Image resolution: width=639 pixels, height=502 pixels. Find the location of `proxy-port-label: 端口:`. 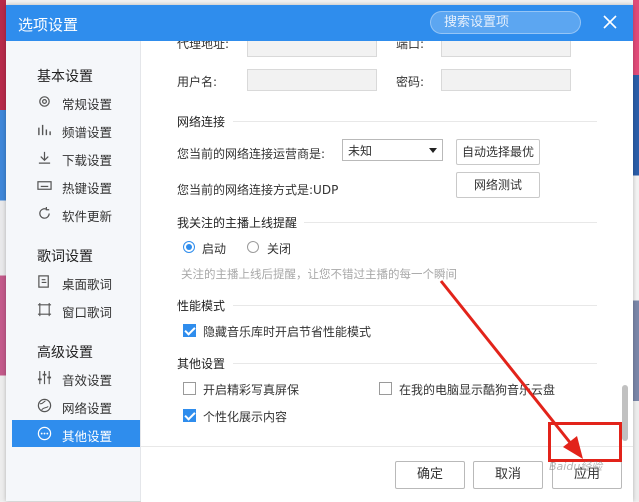

proxy-port-label: 端口: is located at coordinates (410, 46).